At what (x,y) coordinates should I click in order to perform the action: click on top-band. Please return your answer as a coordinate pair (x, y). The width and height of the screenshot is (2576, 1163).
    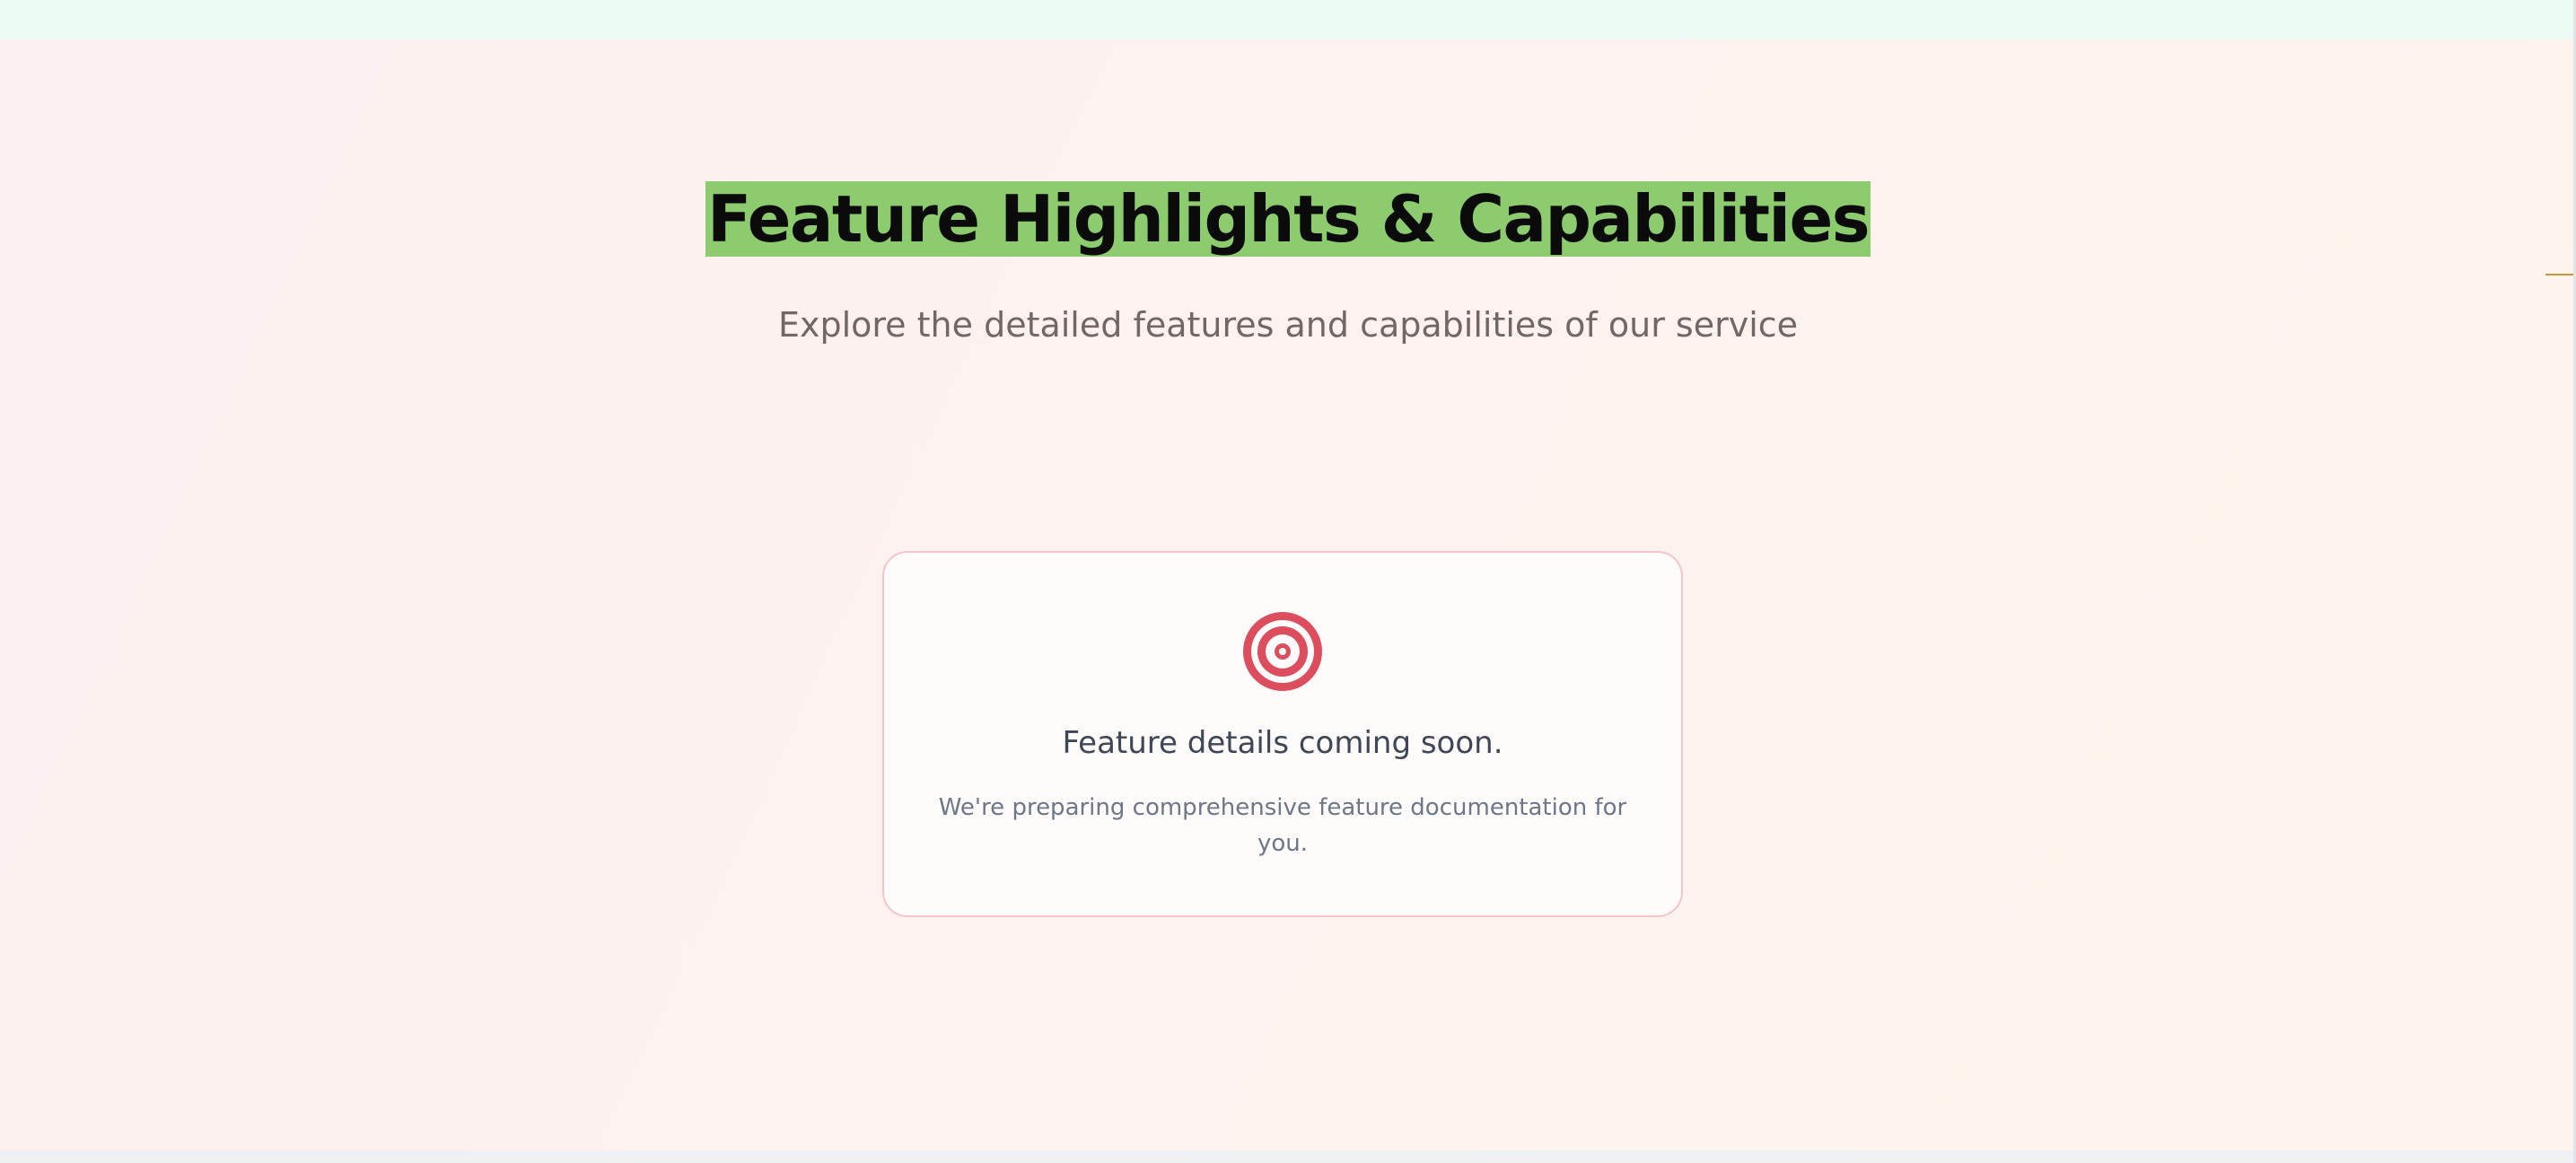
    Looking at the image, I should click on (1288, 19).